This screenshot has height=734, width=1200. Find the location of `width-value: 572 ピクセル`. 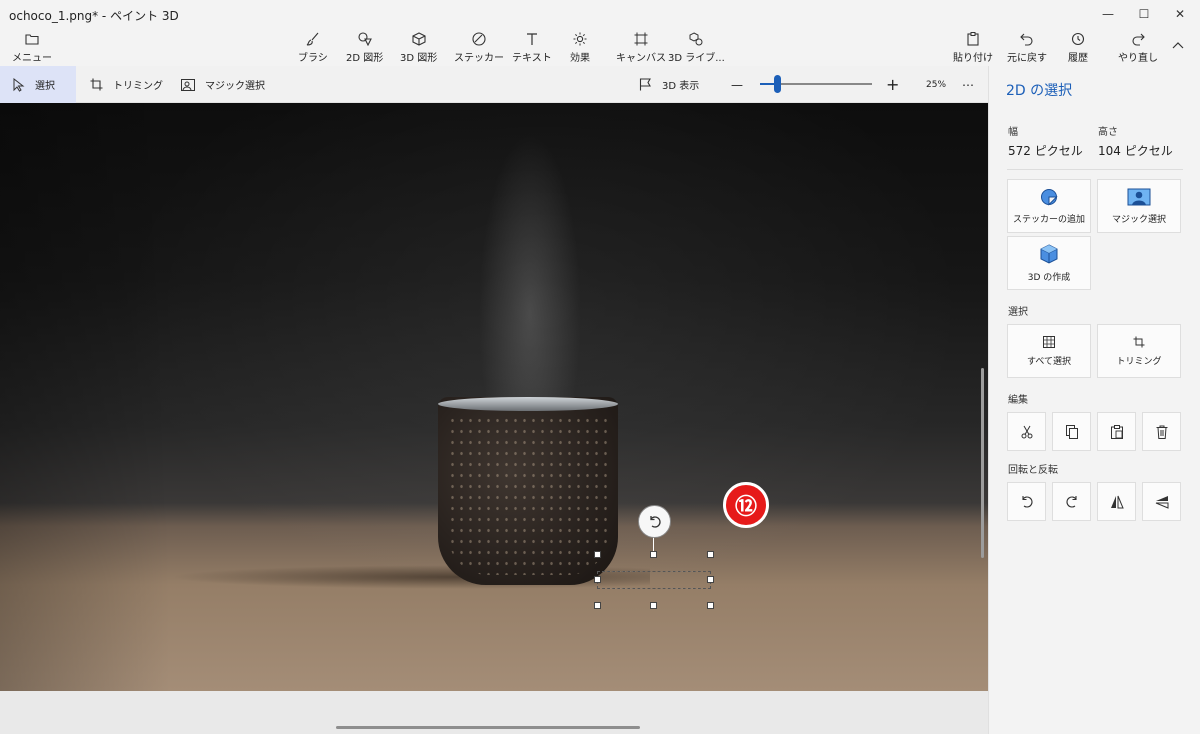

width-value: 572 ピクセル is located at coordinates (1045, 150).